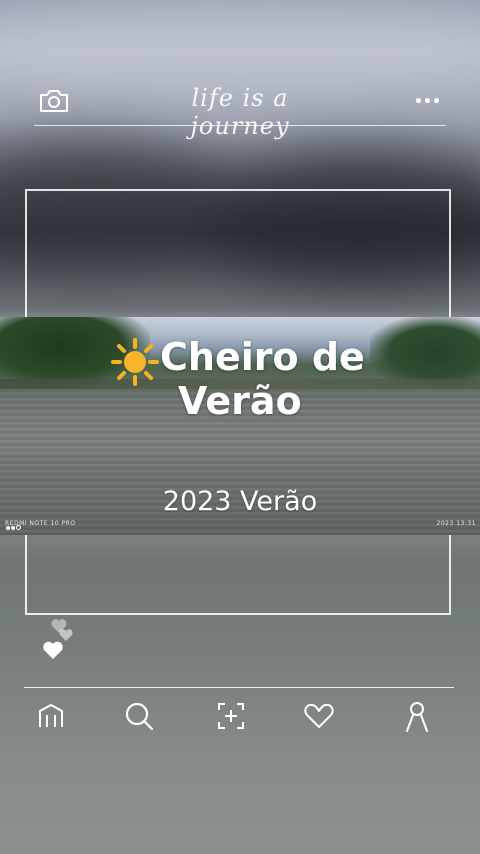 The width and height of the screenshot is (480, 854). I want to click on home-icon, so click(51, 715).